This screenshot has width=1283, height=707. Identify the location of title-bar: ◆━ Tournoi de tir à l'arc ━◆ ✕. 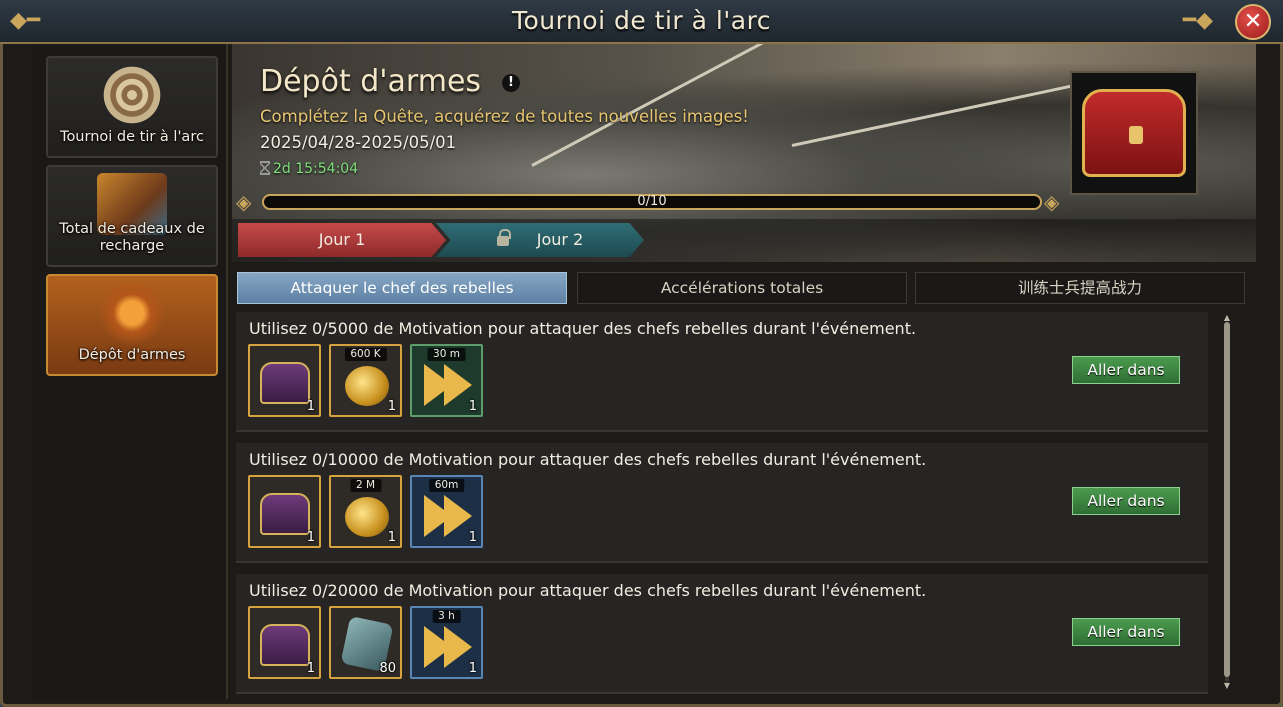
(641, 22).